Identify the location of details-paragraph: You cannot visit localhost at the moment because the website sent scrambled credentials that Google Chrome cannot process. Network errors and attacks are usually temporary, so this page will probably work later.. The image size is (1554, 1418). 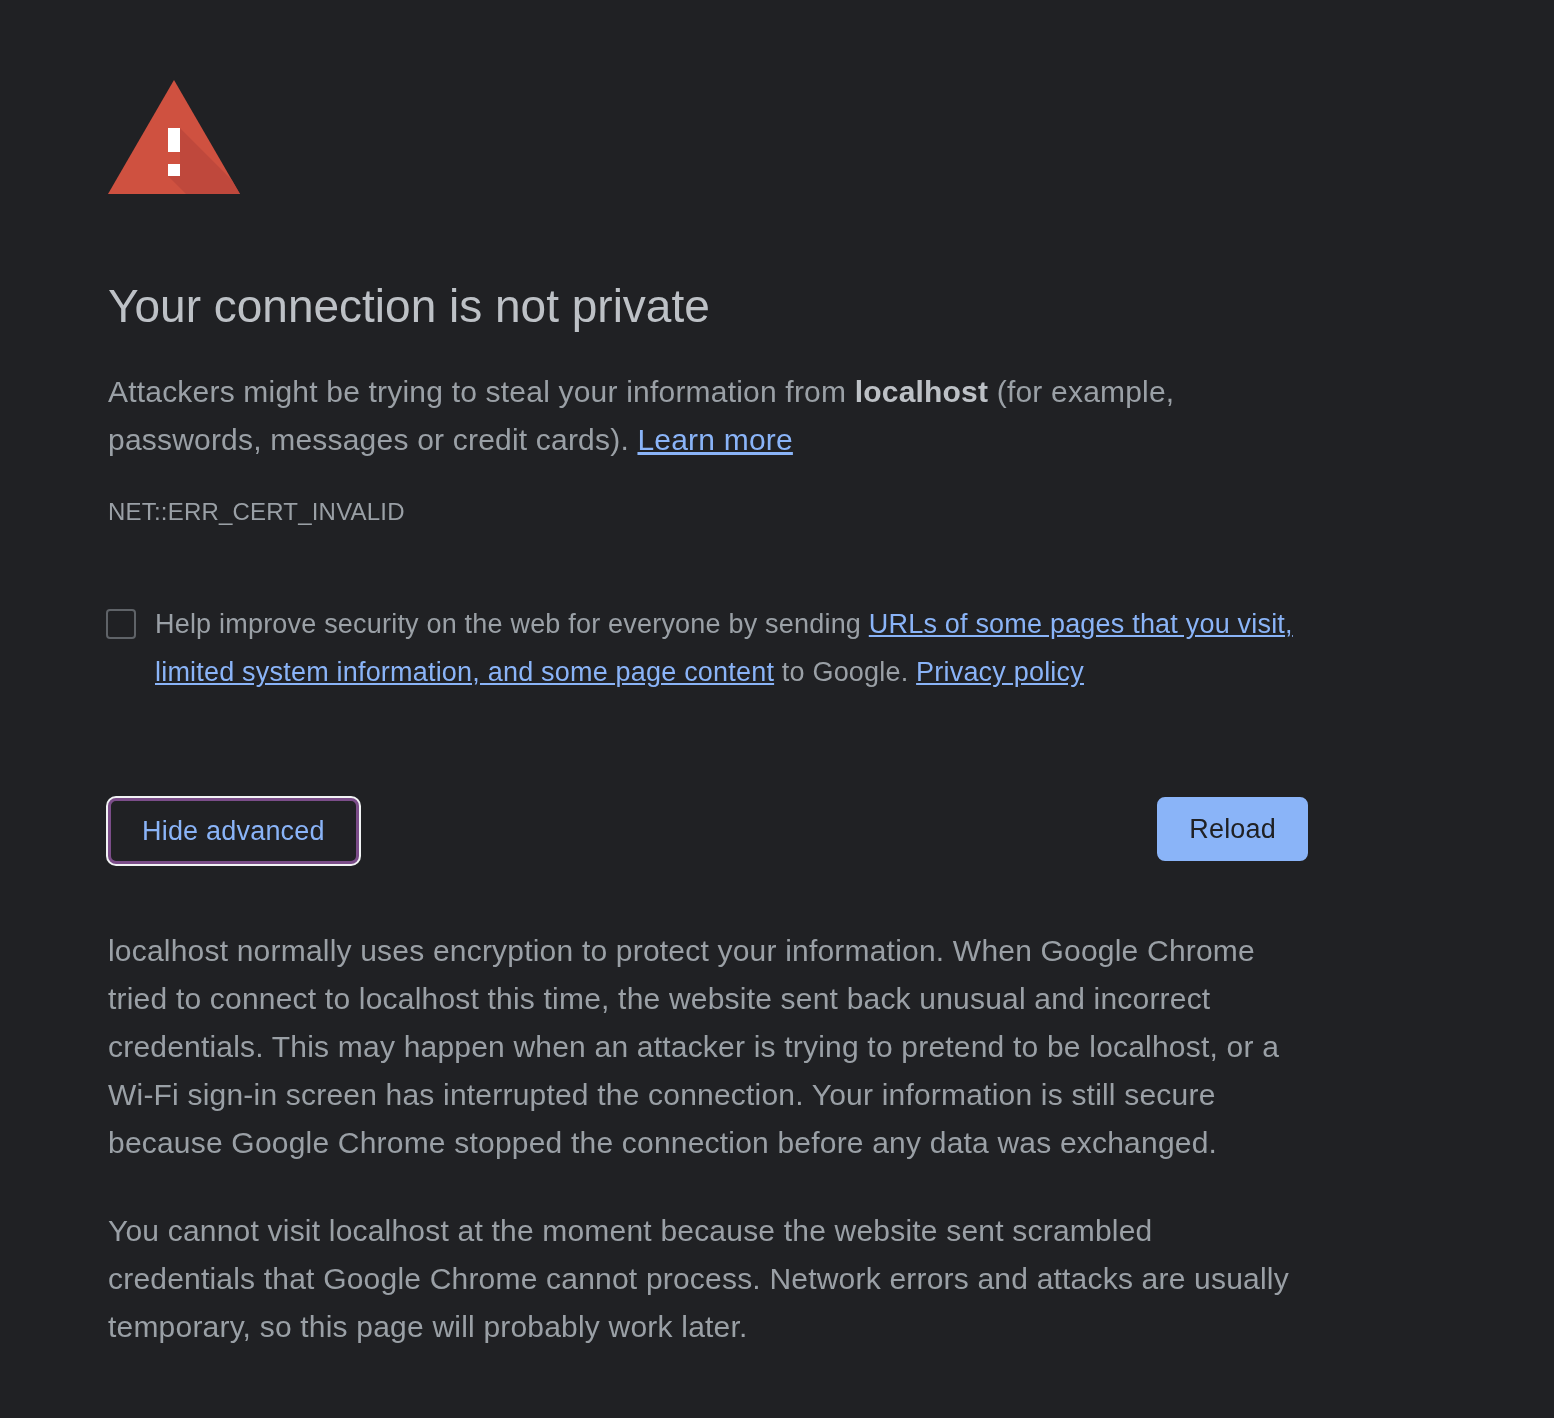
(699, 1279).